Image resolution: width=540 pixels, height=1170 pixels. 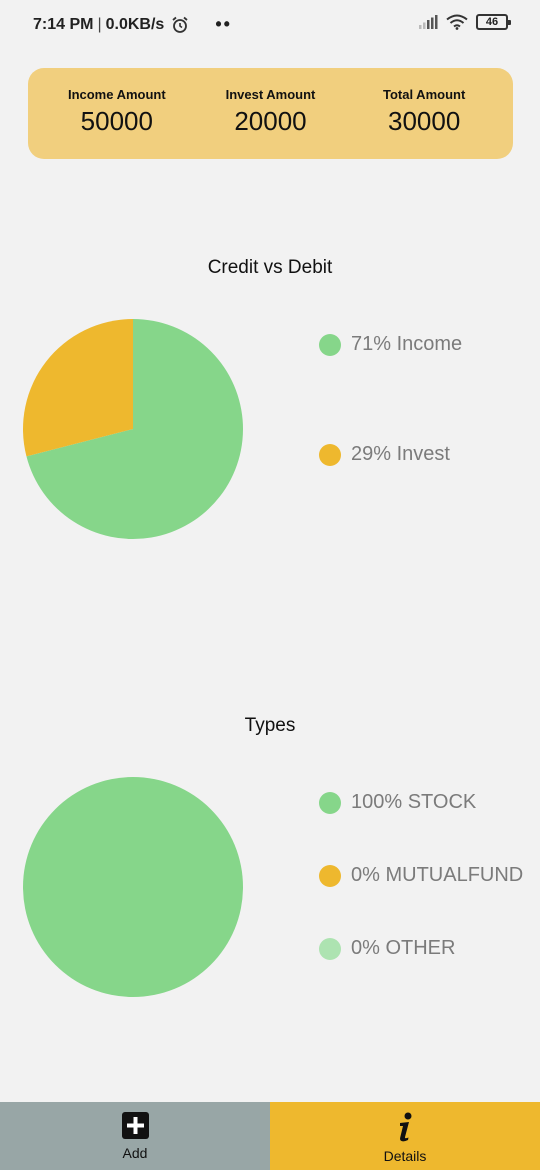 I want to click on details-tab: Details, so click(x=405, y=1136).